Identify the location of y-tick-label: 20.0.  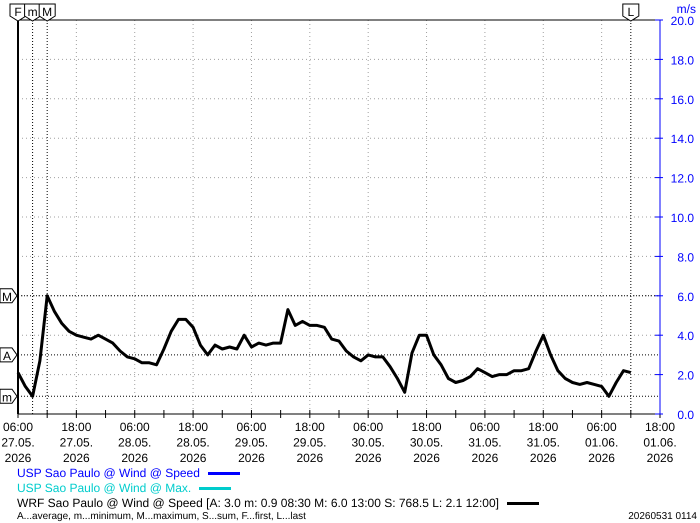
(682, 21).